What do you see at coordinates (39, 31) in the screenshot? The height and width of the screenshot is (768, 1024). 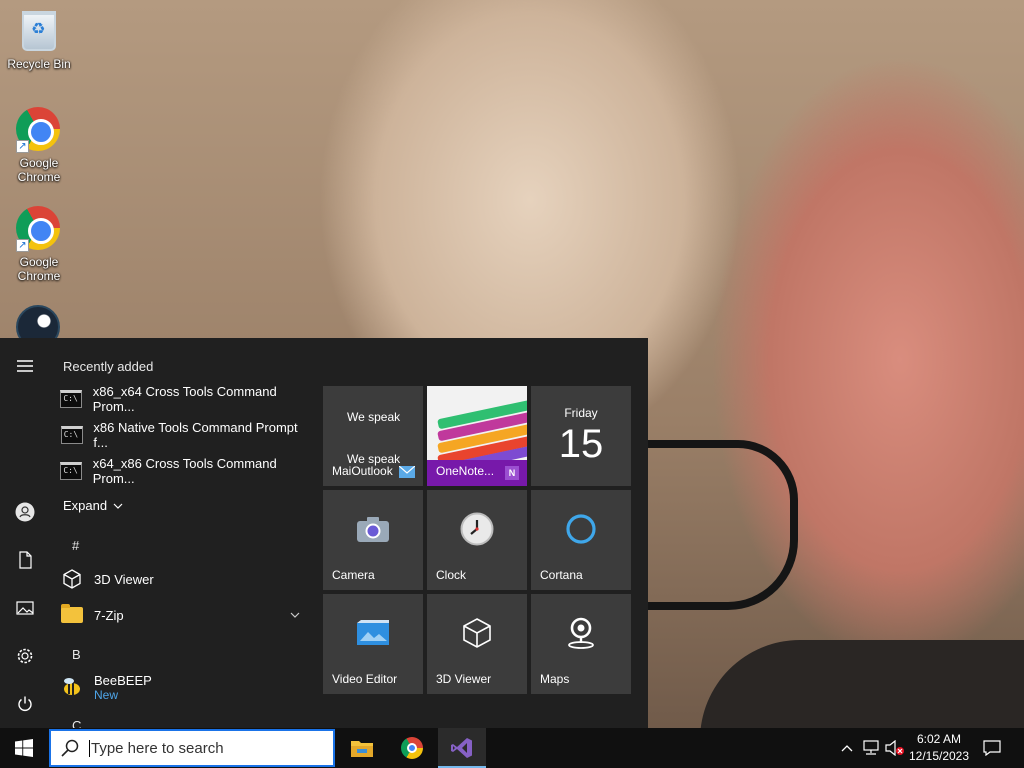 I see `recycle-bin-icon` at bounding box center [39, 31].